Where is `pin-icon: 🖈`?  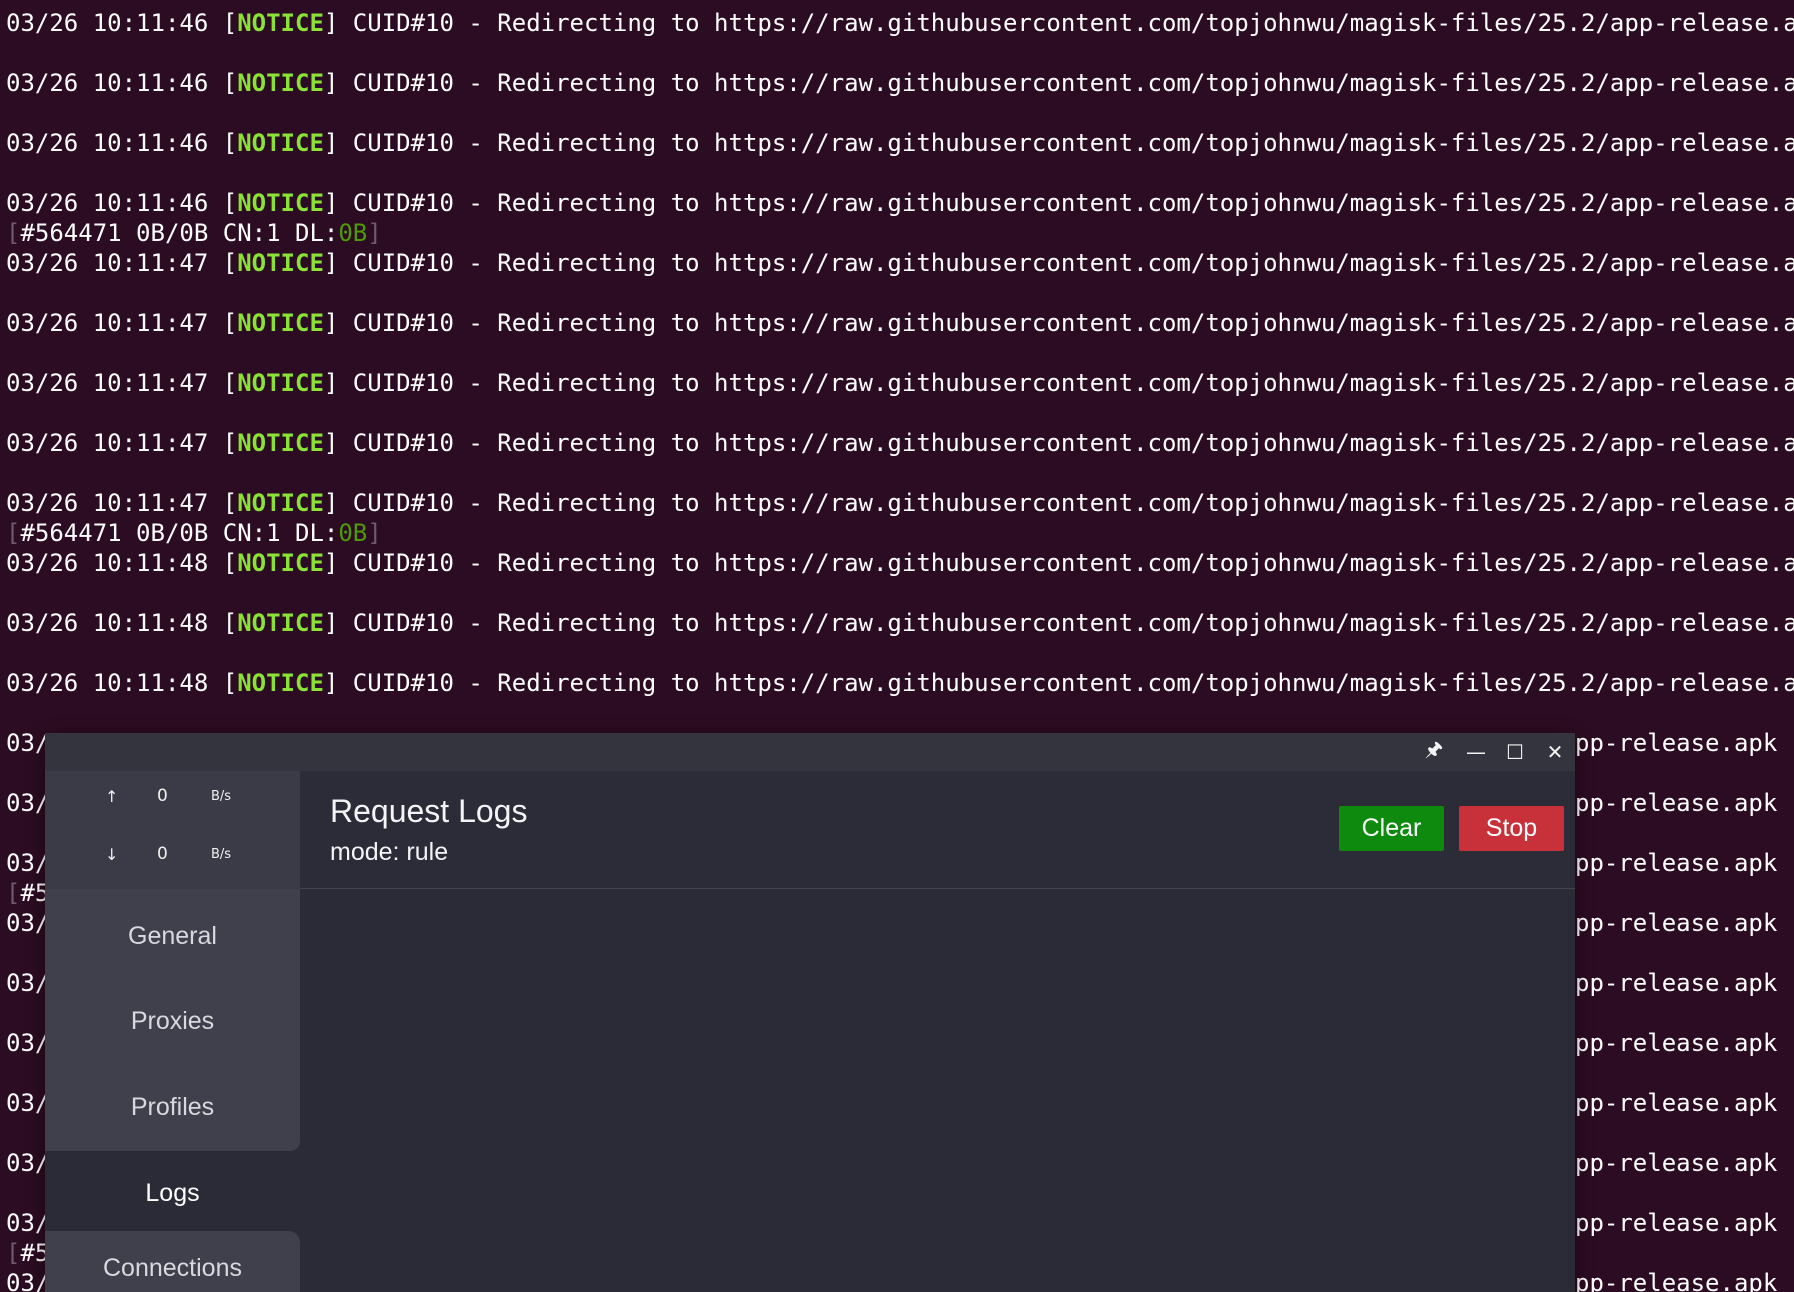 pin-icon: 🖈 is located at coordinates (1434, 752).